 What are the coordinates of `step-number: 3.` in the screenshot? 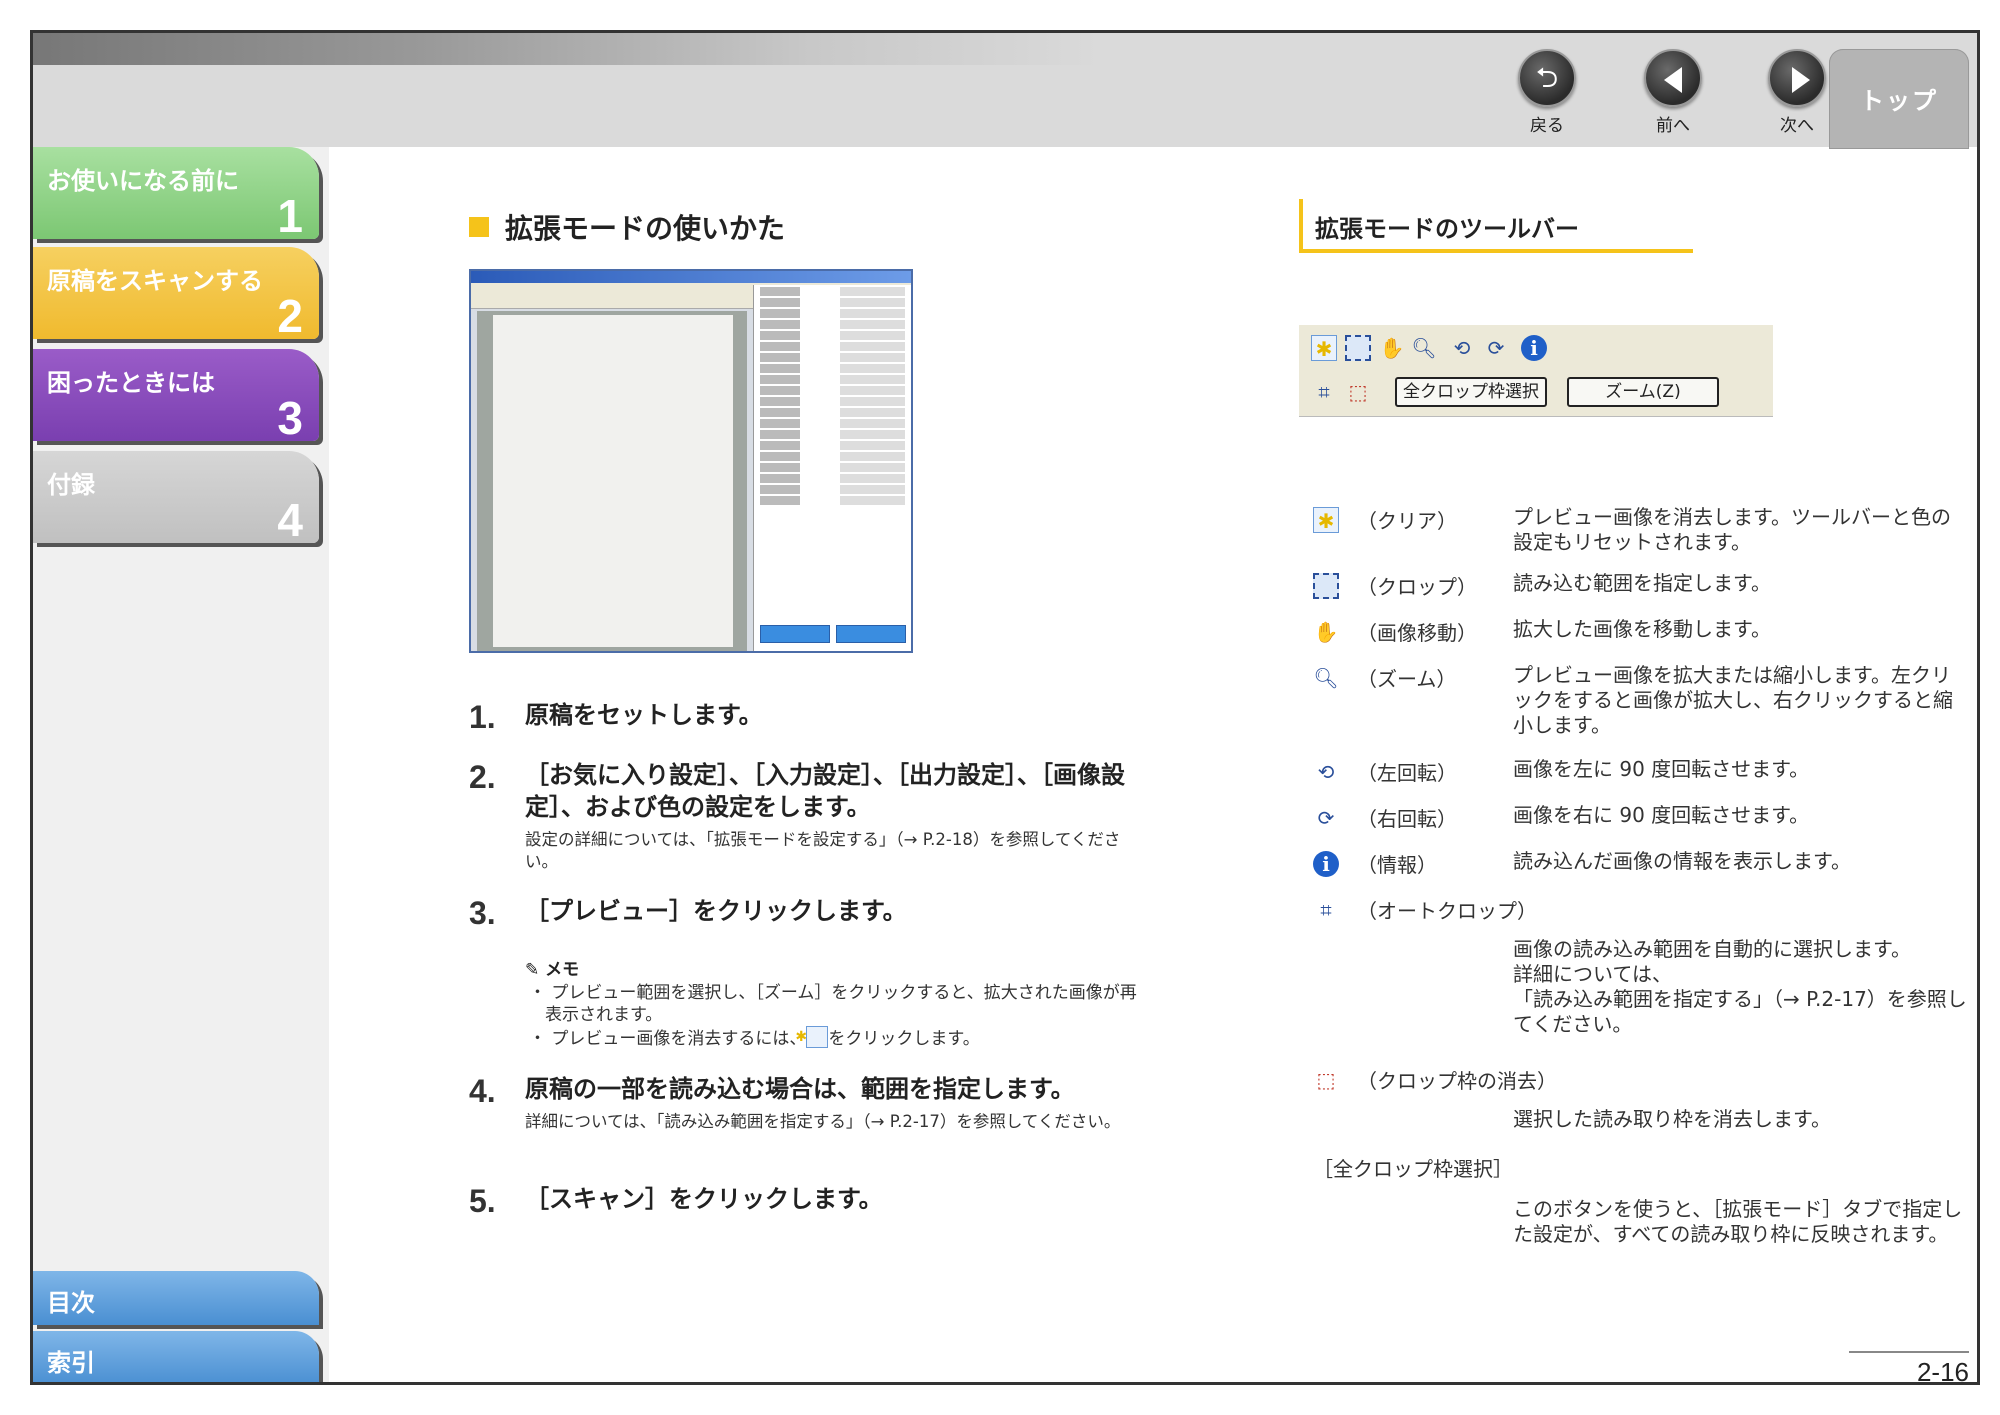 It's located at (482, 913).